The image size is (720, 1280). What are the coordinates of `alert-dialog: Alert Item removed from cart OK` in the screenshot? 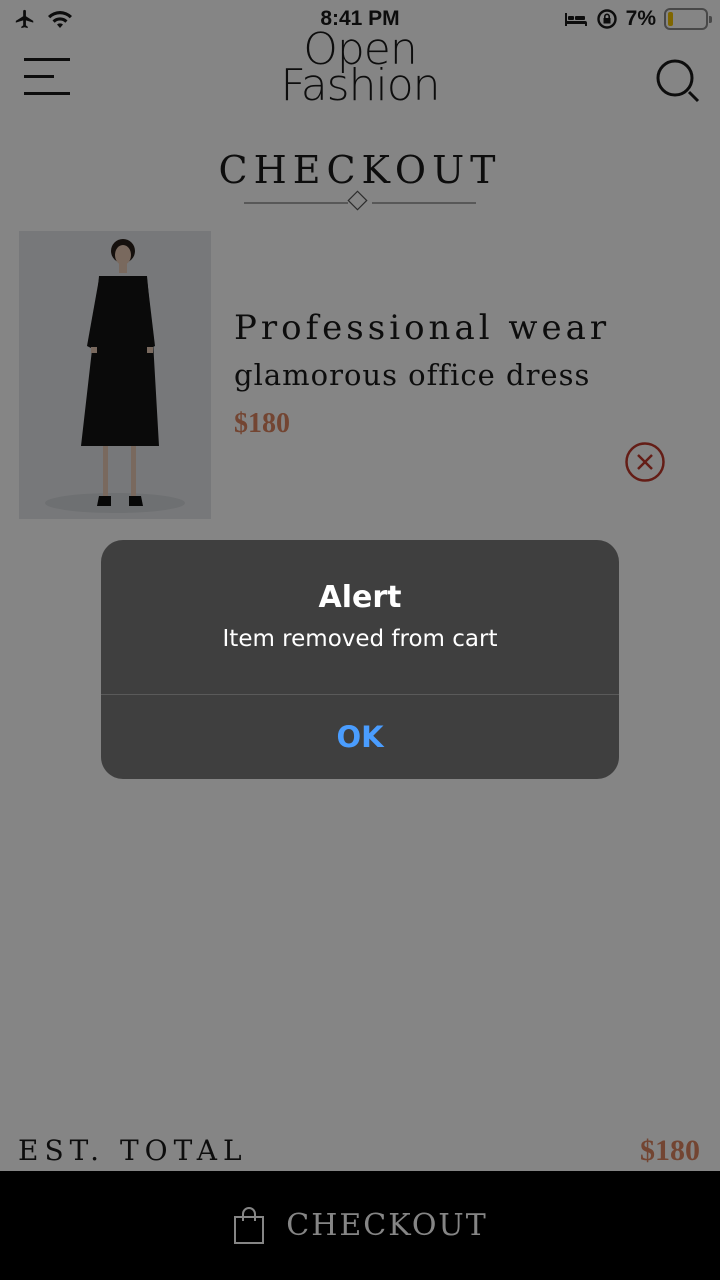 It's located at (360, 659).